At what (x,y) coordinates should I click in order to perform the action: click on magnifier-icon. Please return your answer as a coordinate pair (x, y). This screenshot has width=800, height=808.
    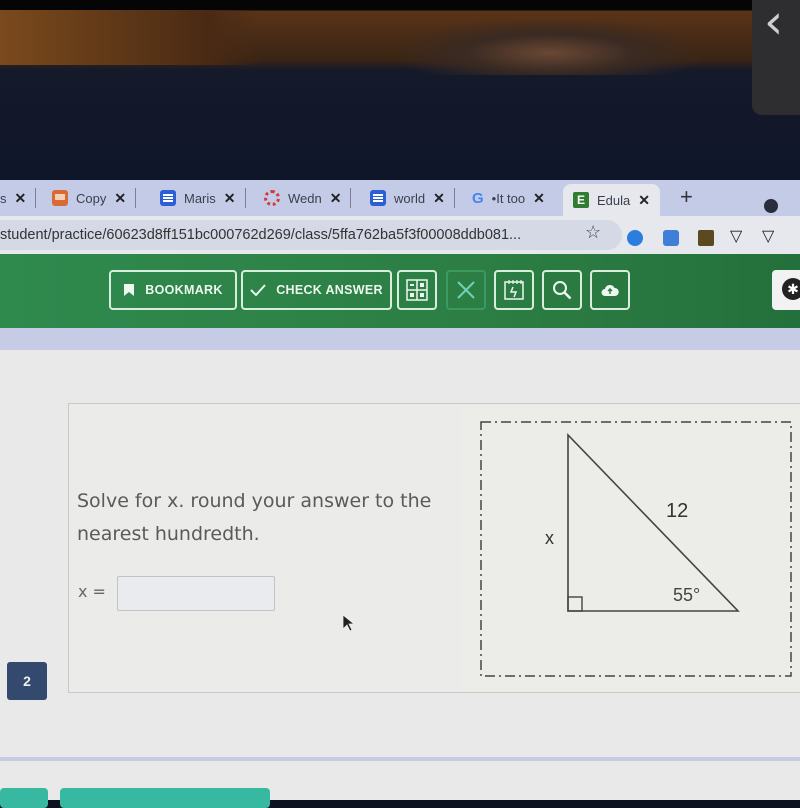
    Looking at the image, I should click on (562, 290).